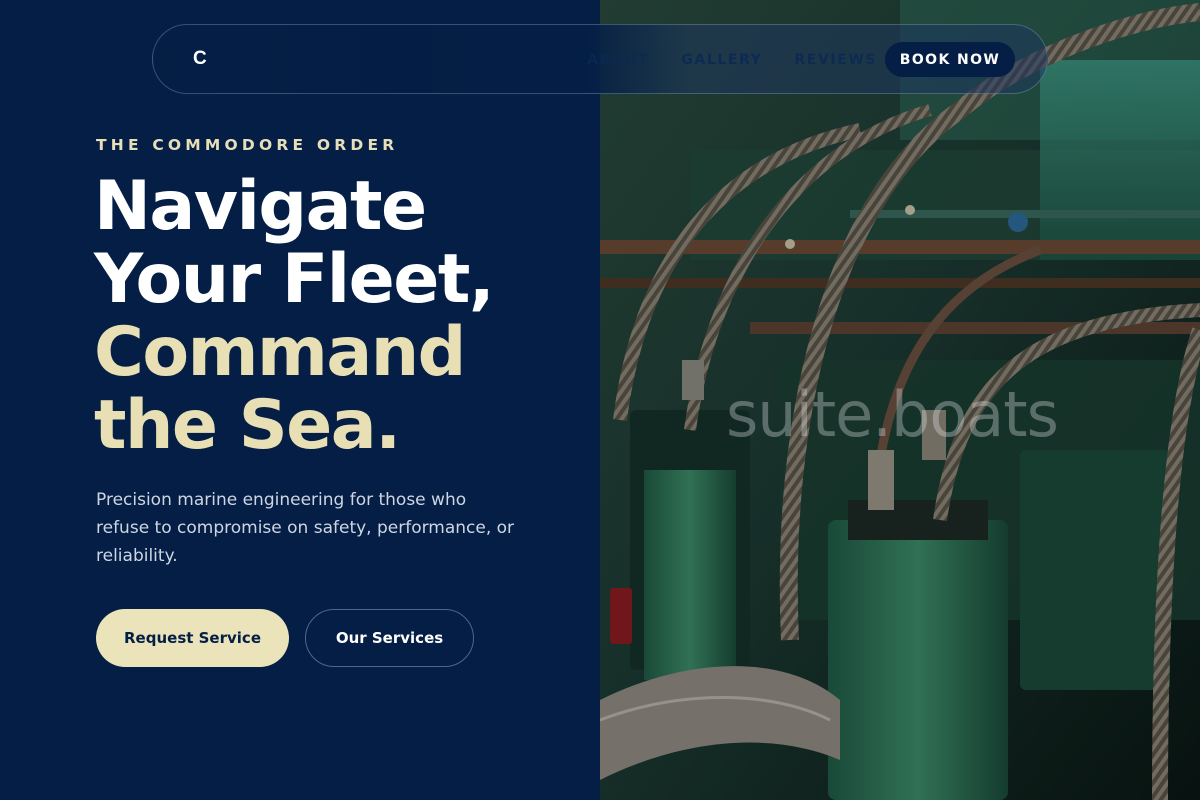  What do you see at coordinates (200, 59) in the screenshot?
I see `brand-logo: C` at bounding box center [200, 59].